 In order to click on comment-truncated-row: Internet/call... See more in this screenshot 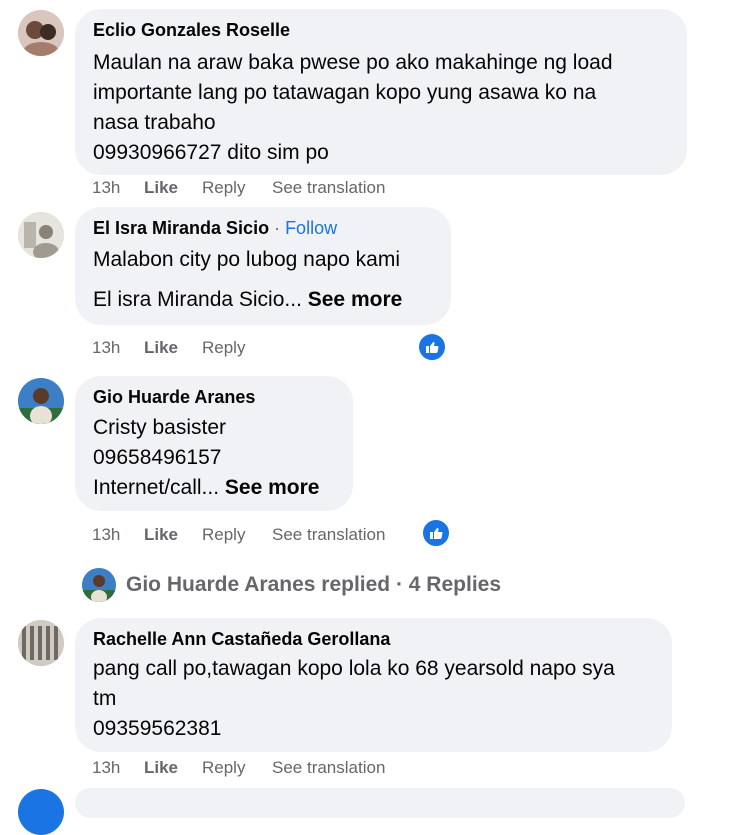, I will do `click(214, 488)`.